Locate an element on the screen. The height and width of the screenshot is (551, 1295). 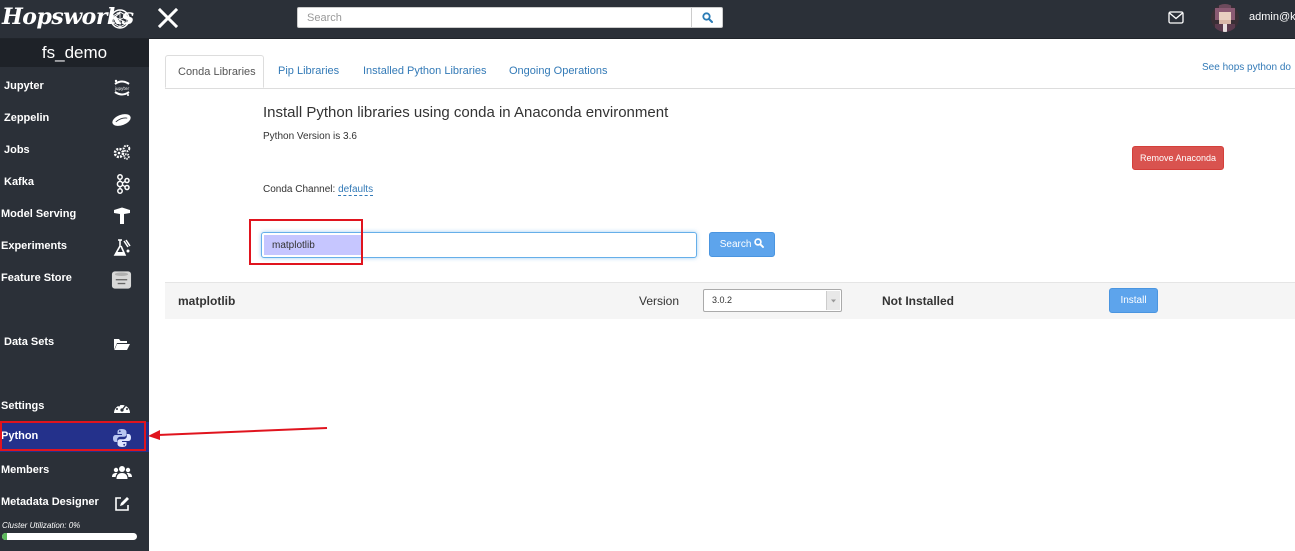
sidebar-item-jobs: Jobs is located at coordinates (74, 151).